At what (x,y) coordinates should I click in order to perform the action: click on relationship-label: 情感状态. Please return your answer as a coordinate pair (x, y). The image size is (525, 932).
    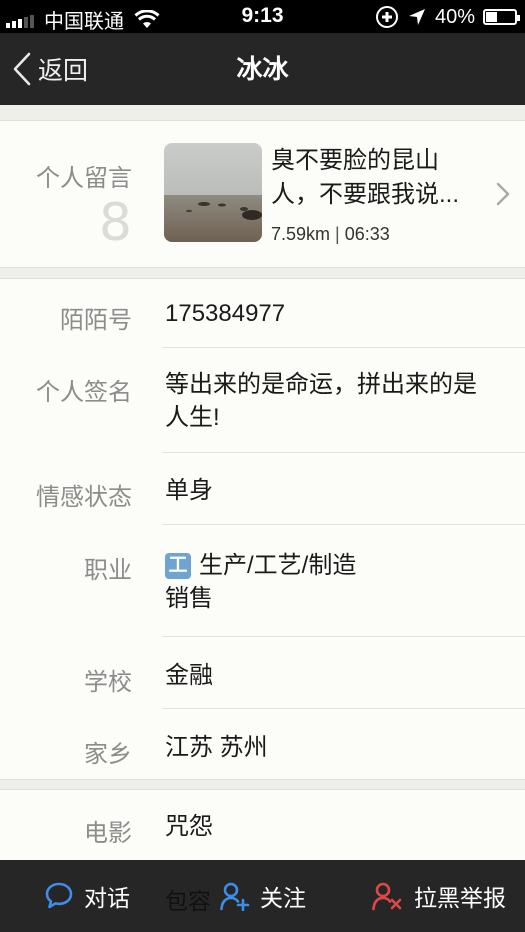
    Looking at the image, I should click on (84, 497).